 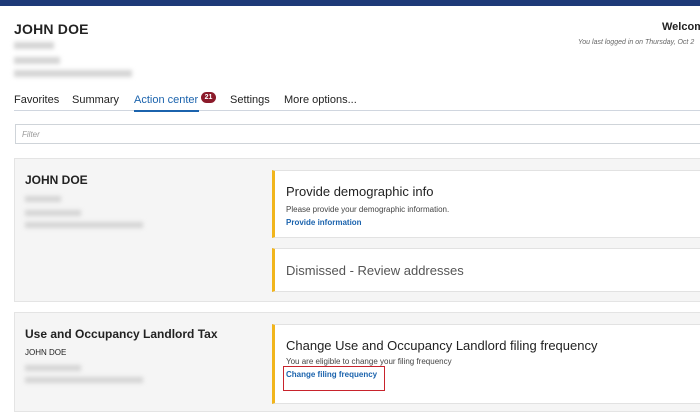 What do you see at coordinates (357, 110) in the screenshot?
I see `tab-bar-divider` at bounding box center [357, 110].